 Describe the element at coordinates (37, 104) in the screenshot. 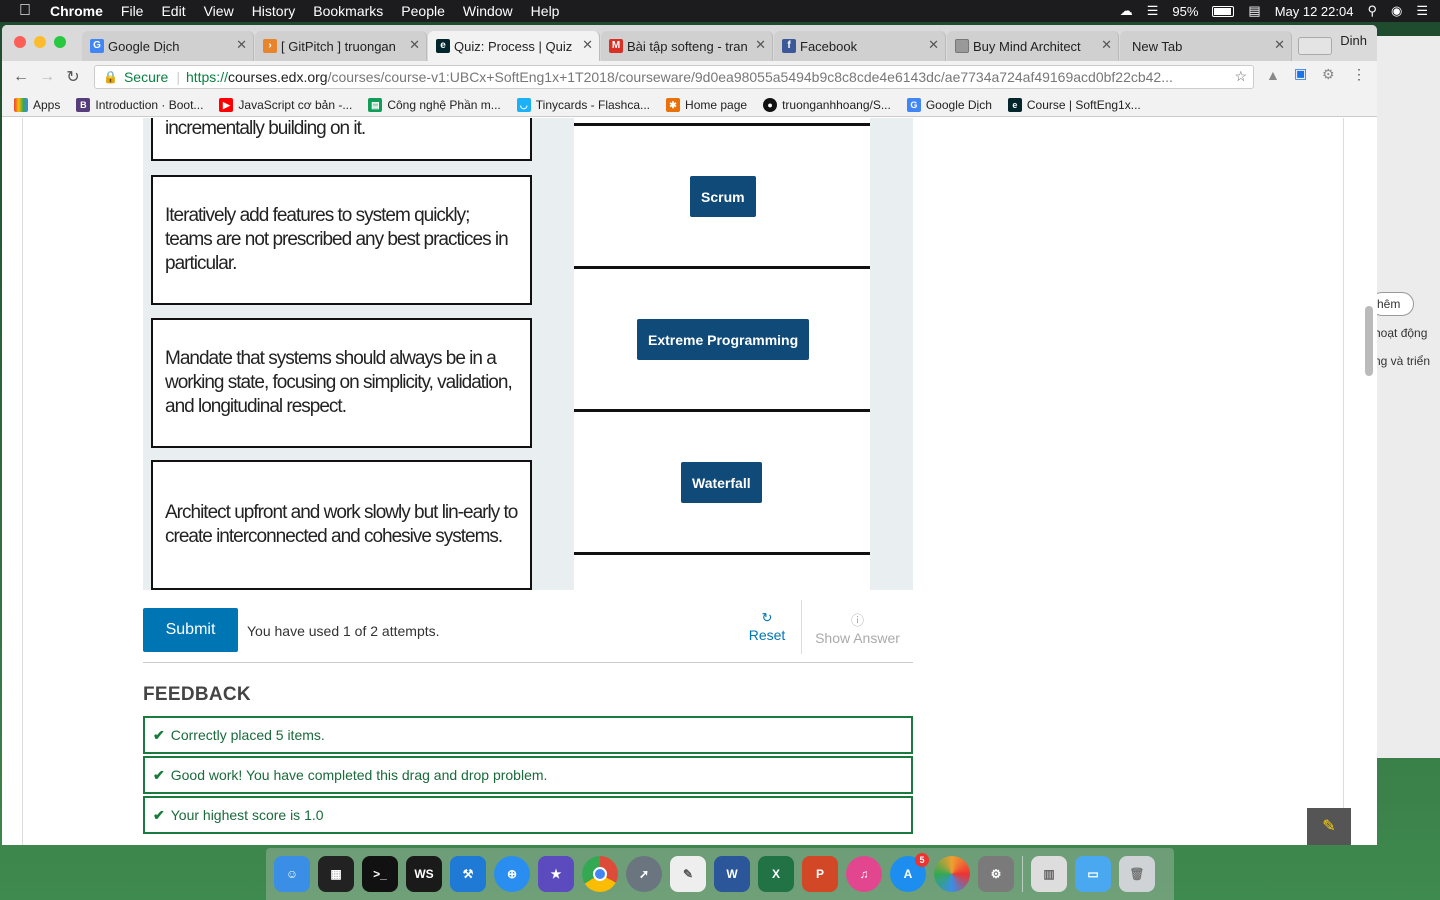

I see `bookmark-apps: Apps` at that location.